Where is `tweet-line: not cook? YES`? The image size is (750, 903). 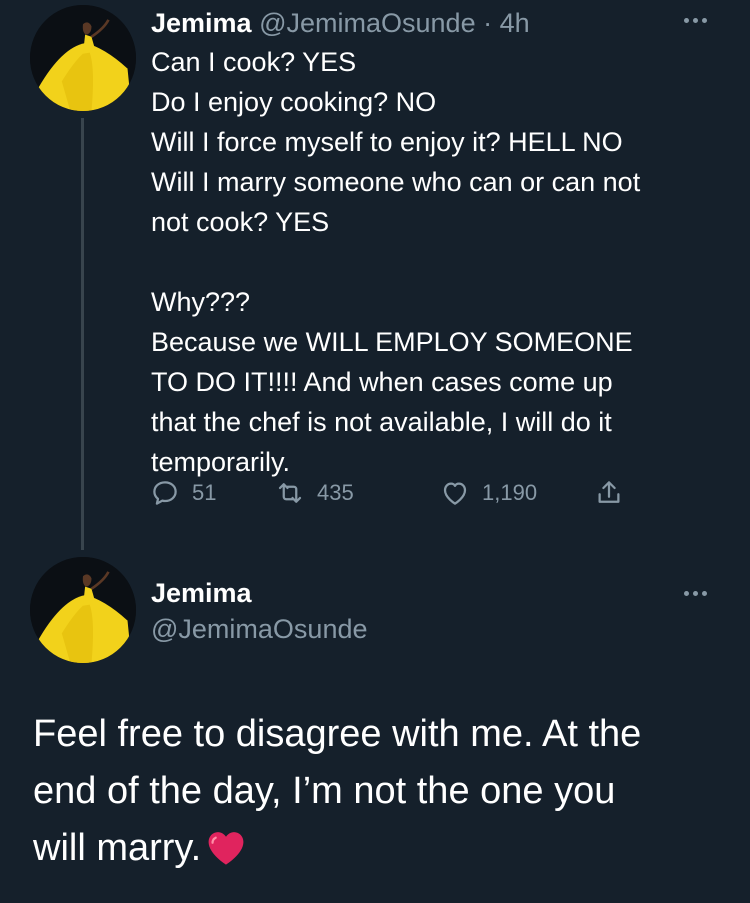 tweet-line: not cook? YES is located at coordinates (240, 222).